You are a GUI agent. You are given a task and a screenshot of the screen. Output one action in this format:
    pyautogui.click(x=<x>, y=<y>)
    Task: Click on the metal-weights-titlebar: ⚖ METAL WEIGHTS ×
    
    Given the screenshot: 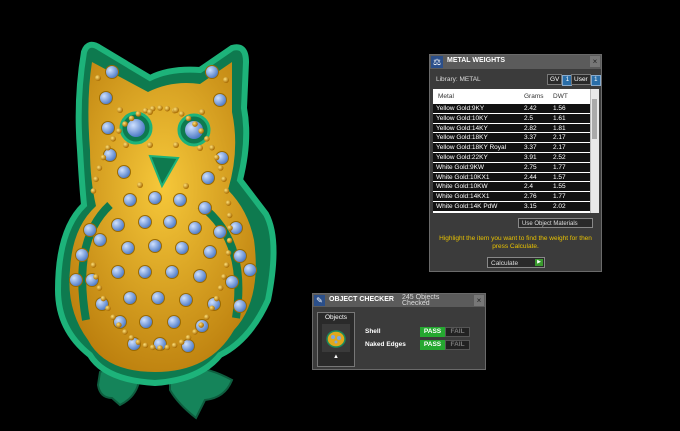 What is the action you would take?
    pyautogui.click(x=515, y=62)
    